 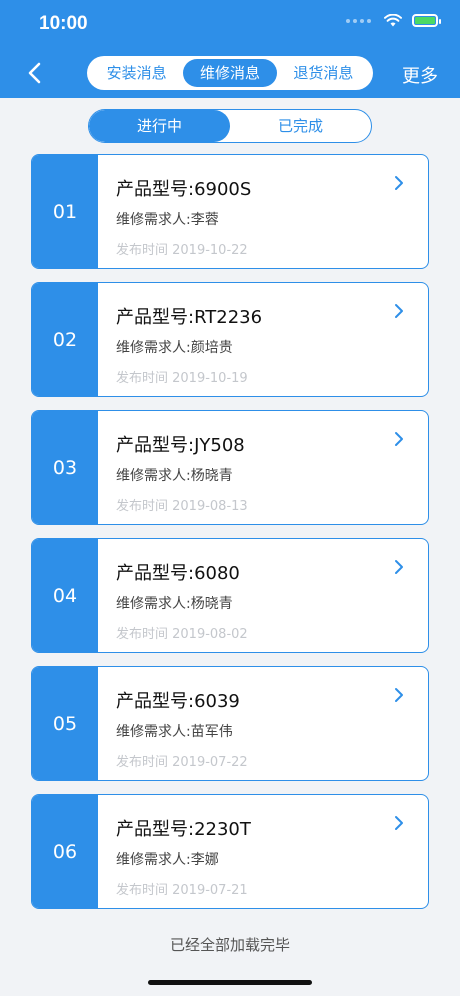 I want to click on item-model: 产品型号:6039, so click(x=178, y=701).